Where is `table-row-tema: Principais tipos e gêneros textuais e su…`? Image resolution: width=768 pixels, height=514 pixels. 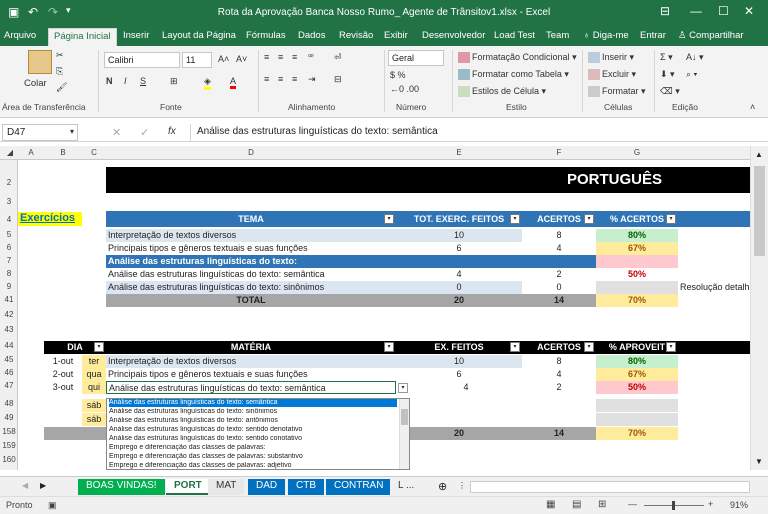
table-row-tema: Principais tipos e gêneros textuais e su… is located at coordinates (251, 248).